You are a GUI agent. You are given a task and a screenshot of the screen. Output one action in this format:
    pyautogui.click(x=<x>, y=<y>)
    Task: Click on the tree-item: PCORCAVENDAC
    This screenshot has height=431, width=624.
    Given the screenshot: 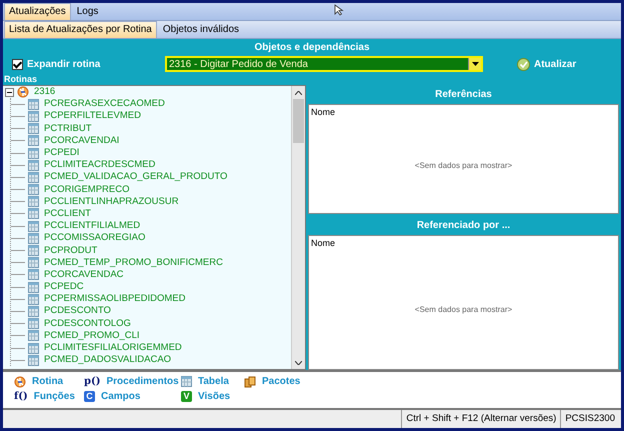 What is the action you would take?
    pyautogui.click(x=83, y=274)
    